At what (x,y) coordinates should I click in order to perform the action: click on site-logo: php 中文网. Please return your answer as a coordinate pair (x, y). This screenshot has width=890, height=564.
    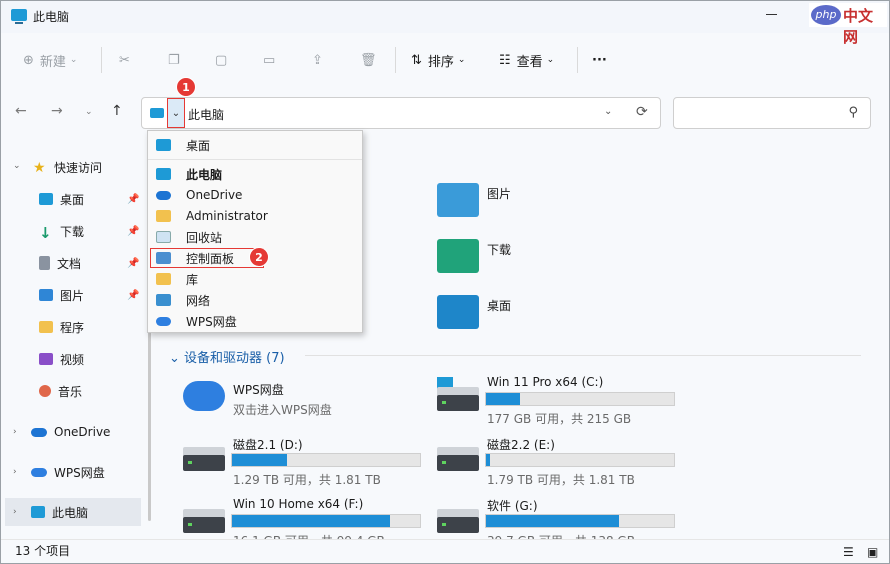
    Looking at the image, I should click on (848, 24).